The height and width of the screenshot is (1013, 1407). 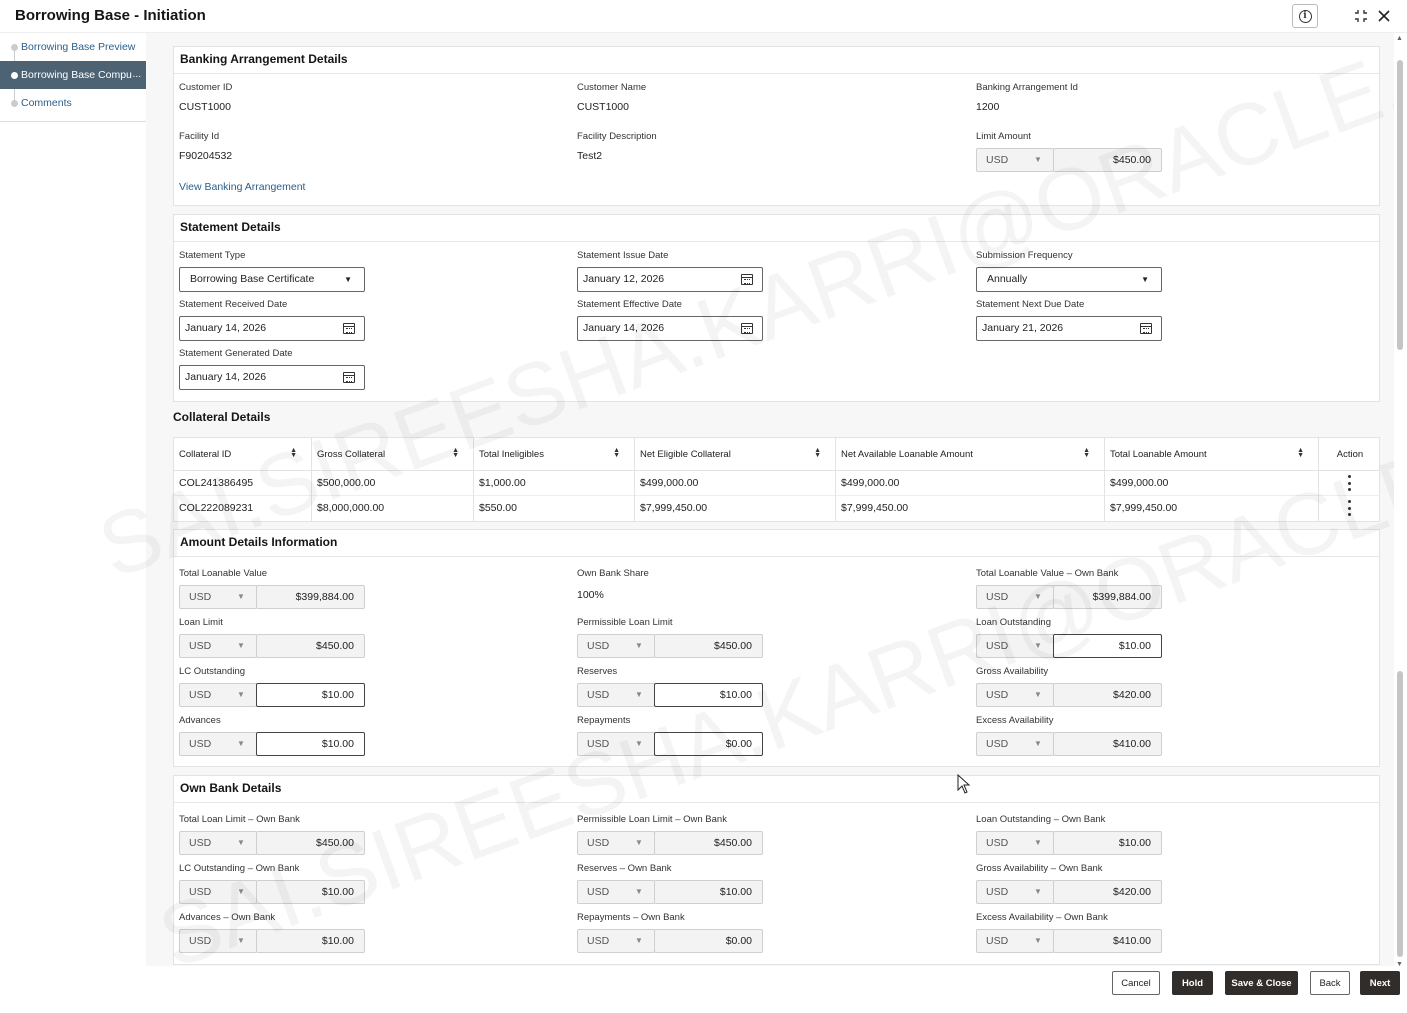 I want to click on hold-button: Hold, so click(x=1192, y=983).